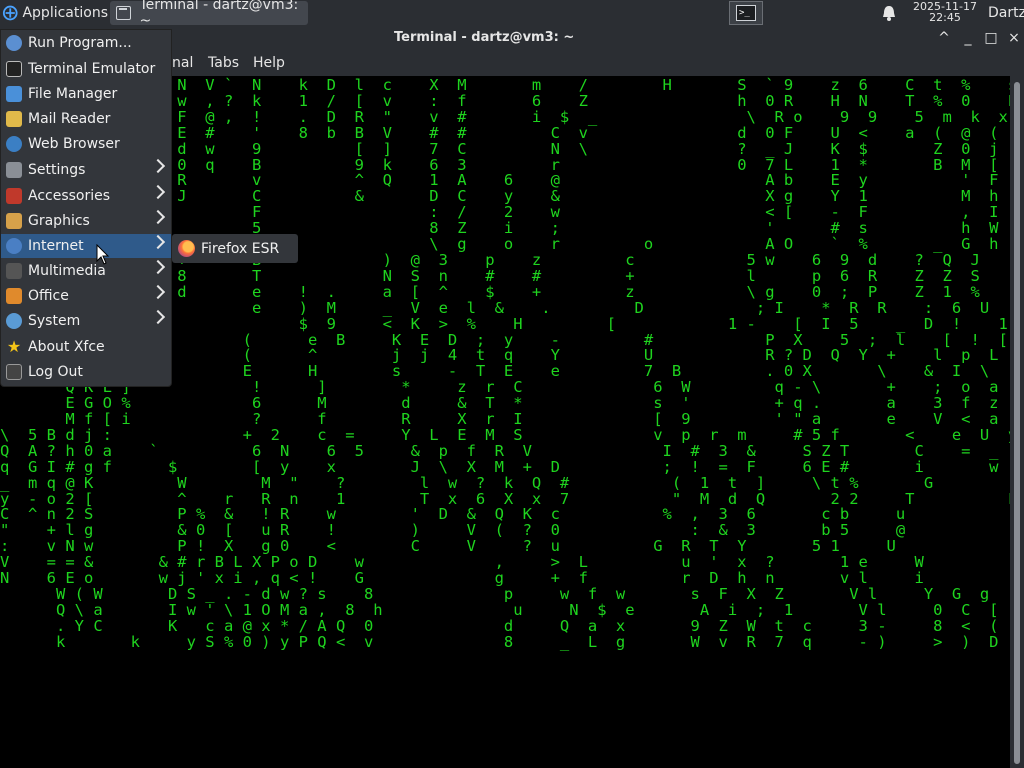 The image size is (1024, 768). What do you see at coordinates (65, 13) in the screenshot?
I see `applications-label: Applications` at bounding box center [65, 13].